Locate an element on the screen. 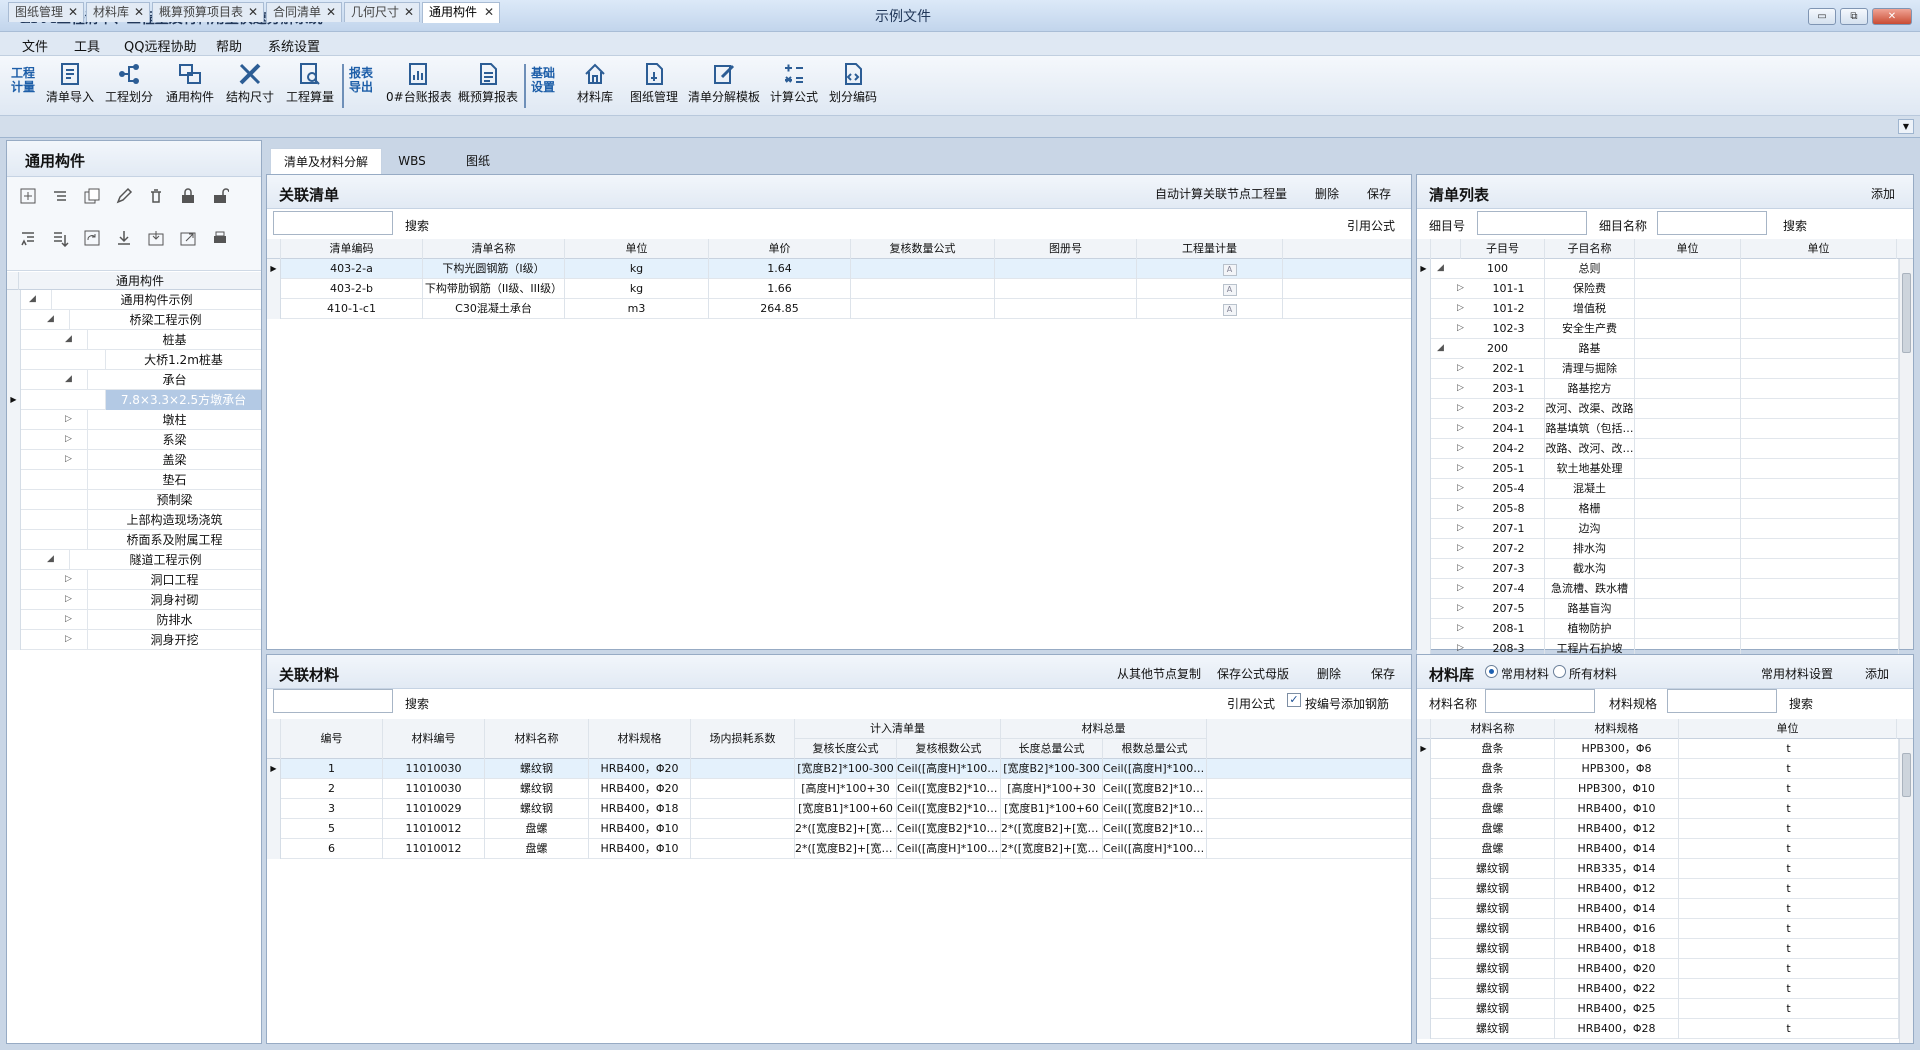 The width and height of the screenshot is (1920, 1050). material-library-button: 材料库 is located at coordinates (595, 86).